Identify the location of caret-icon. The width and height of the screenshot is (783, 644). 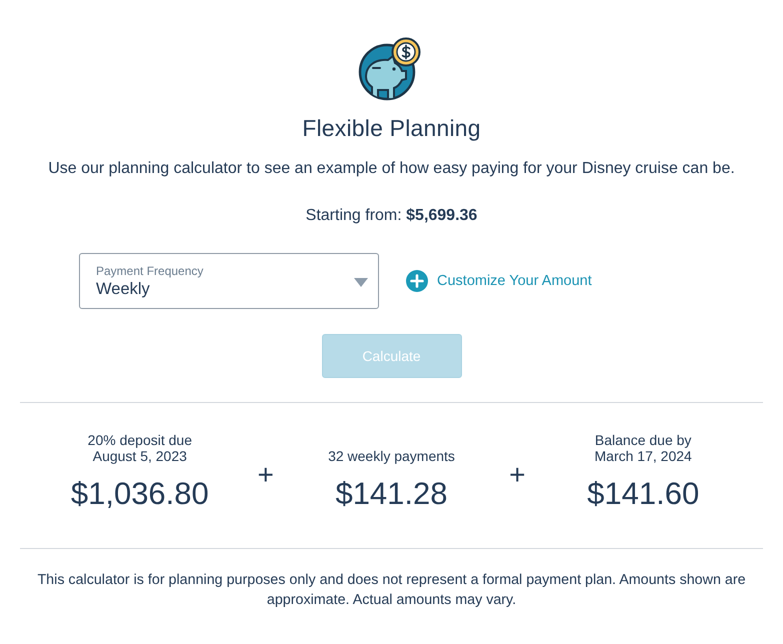
(361, 282).